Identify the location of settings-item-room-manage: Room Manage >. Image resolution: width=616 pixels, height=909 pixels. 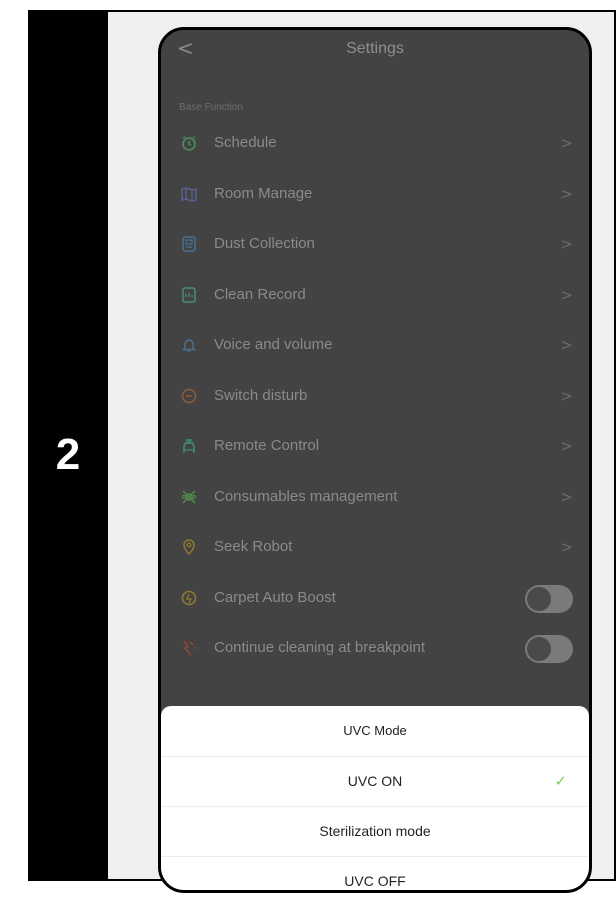
(375, 198).